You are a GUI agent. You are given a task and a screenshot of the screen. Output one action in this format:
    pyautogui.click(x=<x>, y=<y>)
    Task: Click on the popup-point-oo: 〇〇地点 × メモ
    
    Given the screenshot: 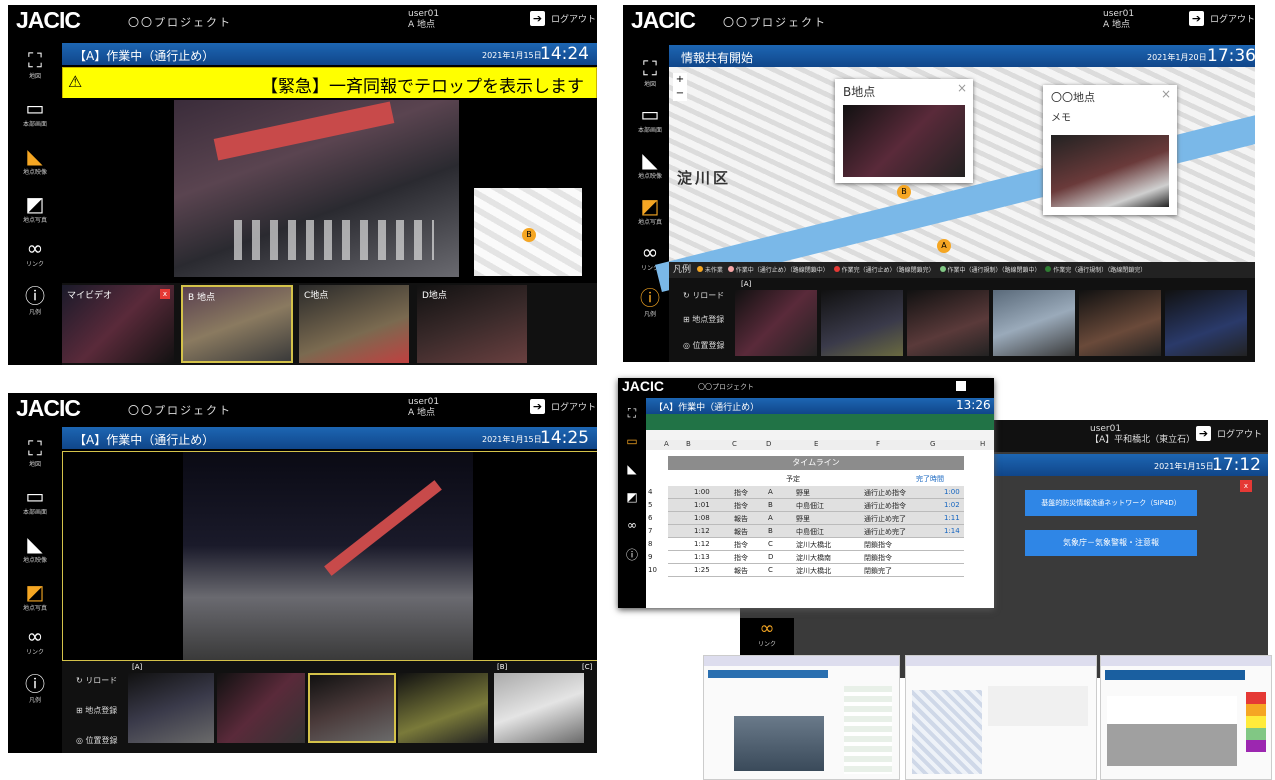 What is the action you would take?
    pyautogui.click(x=1110, y=150)
    